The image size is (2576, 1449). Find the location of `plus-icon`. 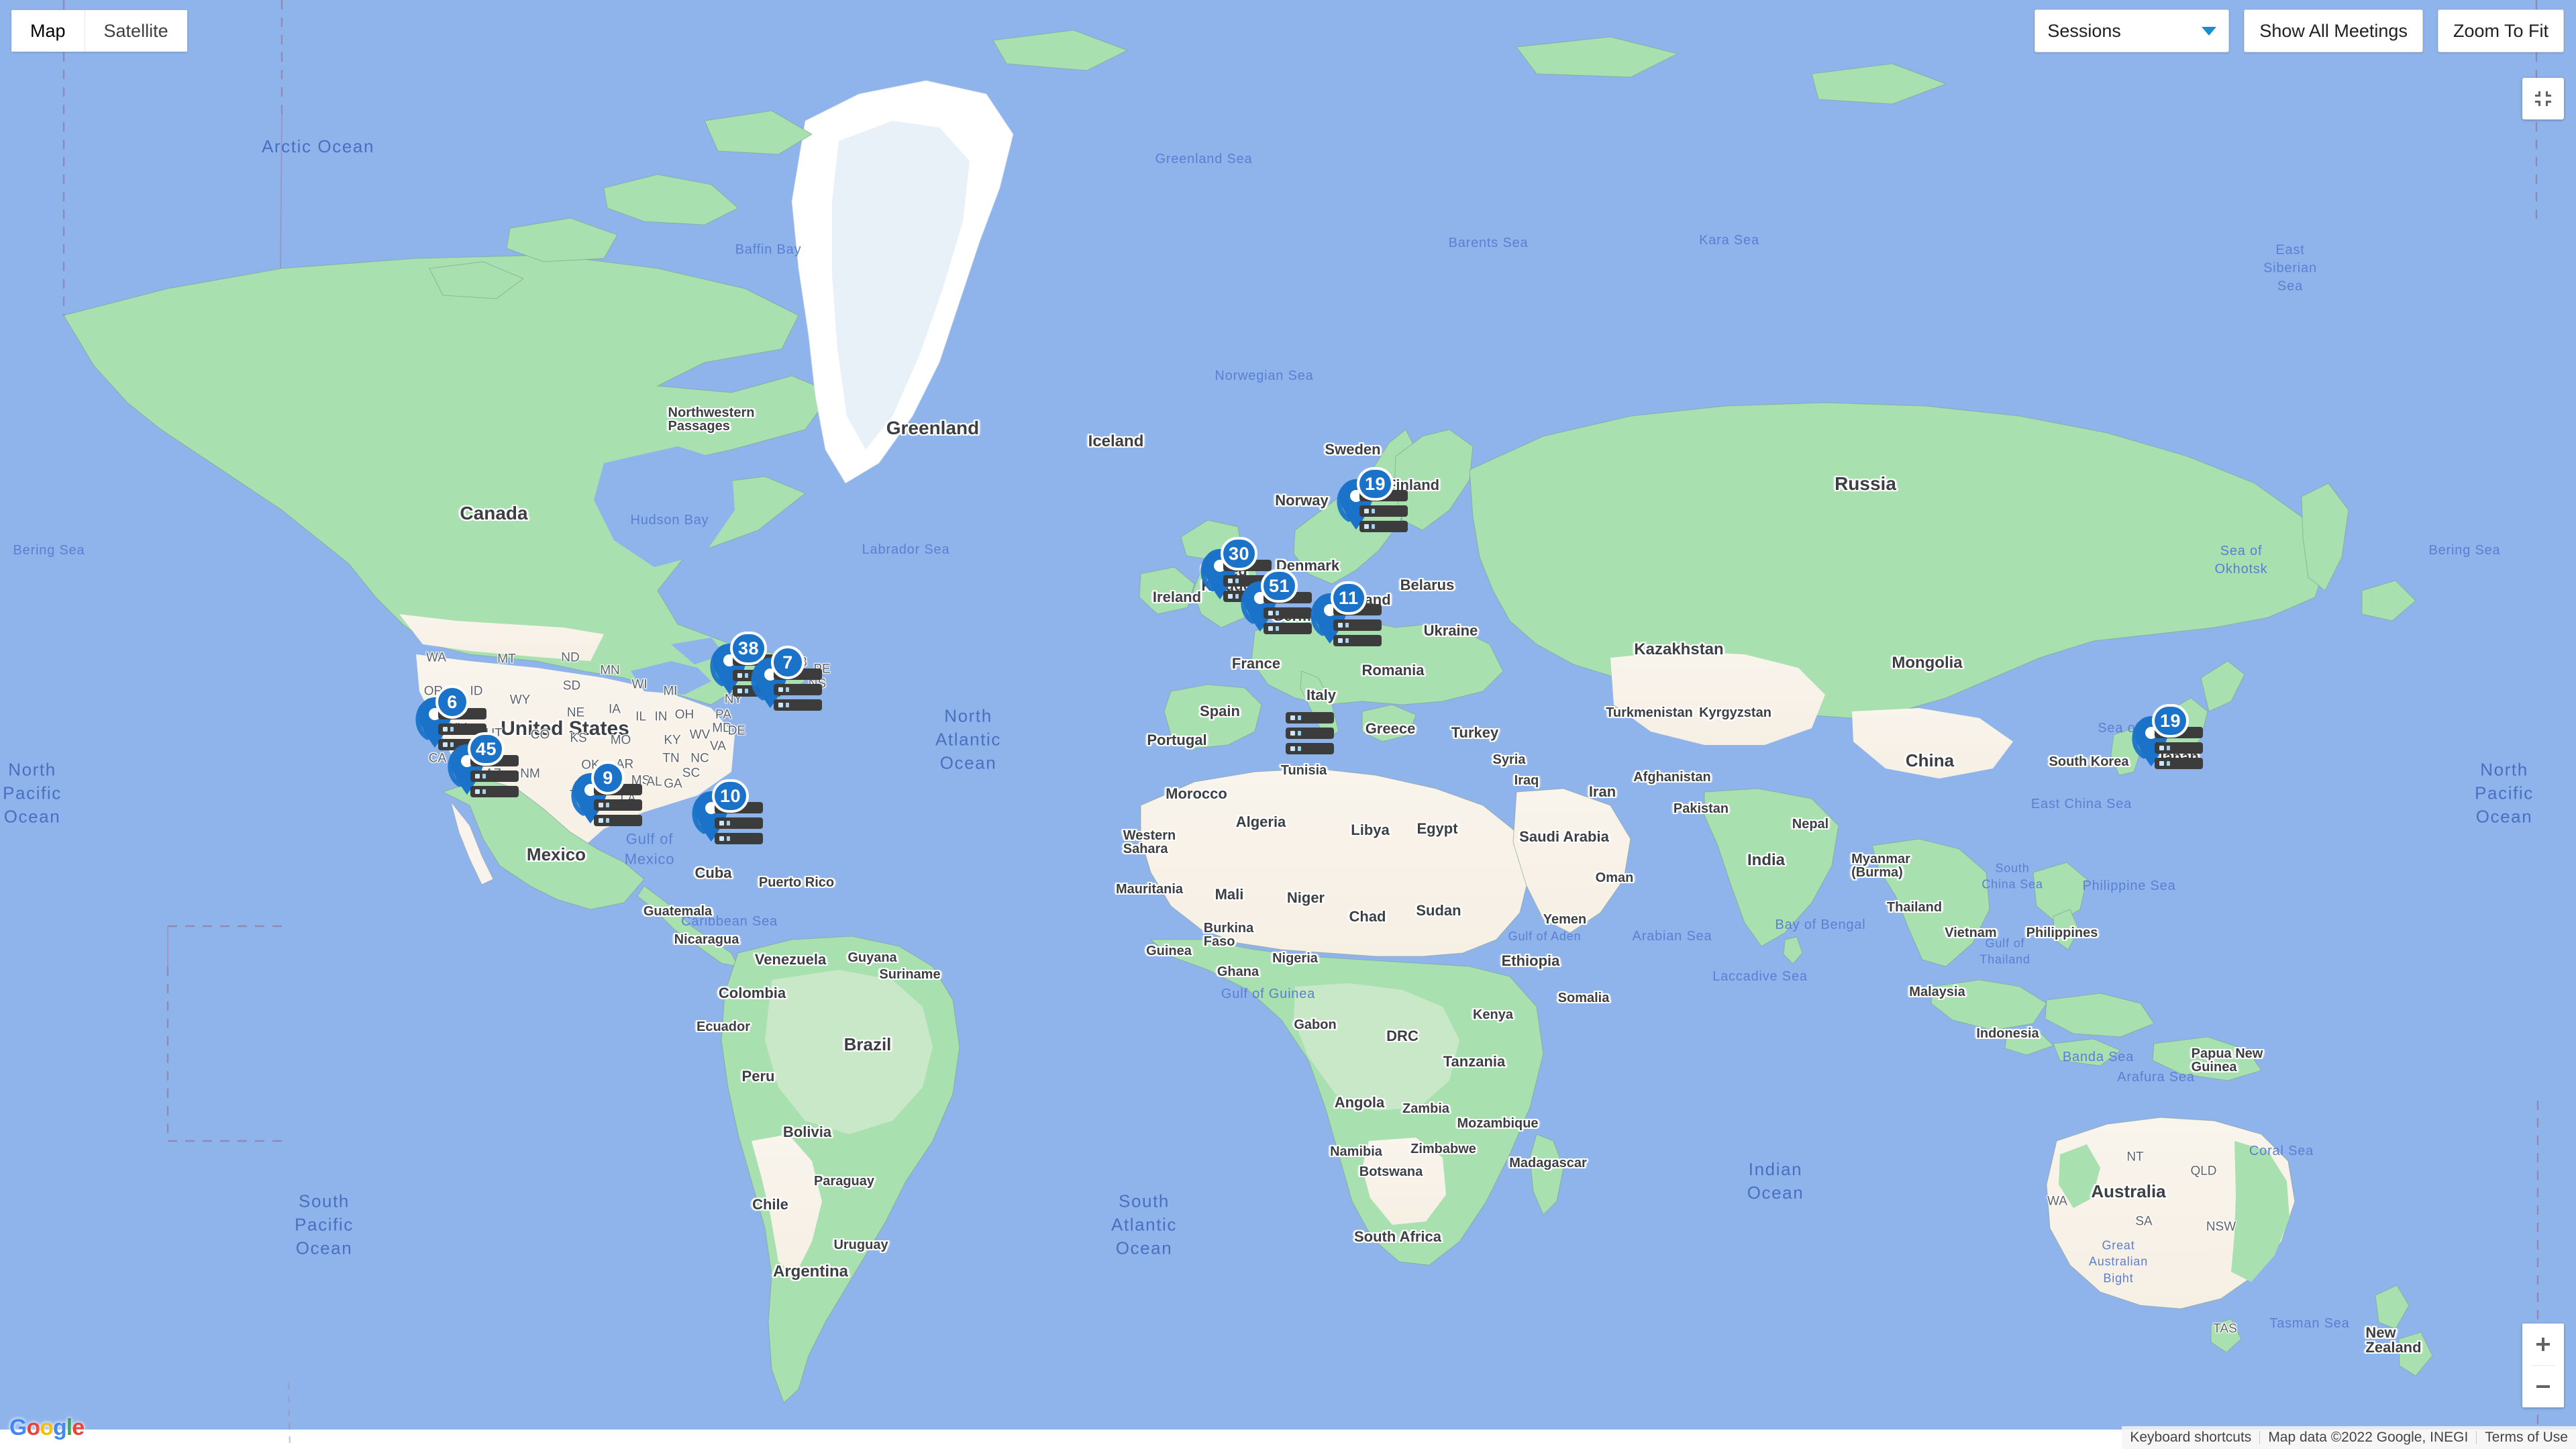

plus-icon is located at coordinates (2543, 1344).